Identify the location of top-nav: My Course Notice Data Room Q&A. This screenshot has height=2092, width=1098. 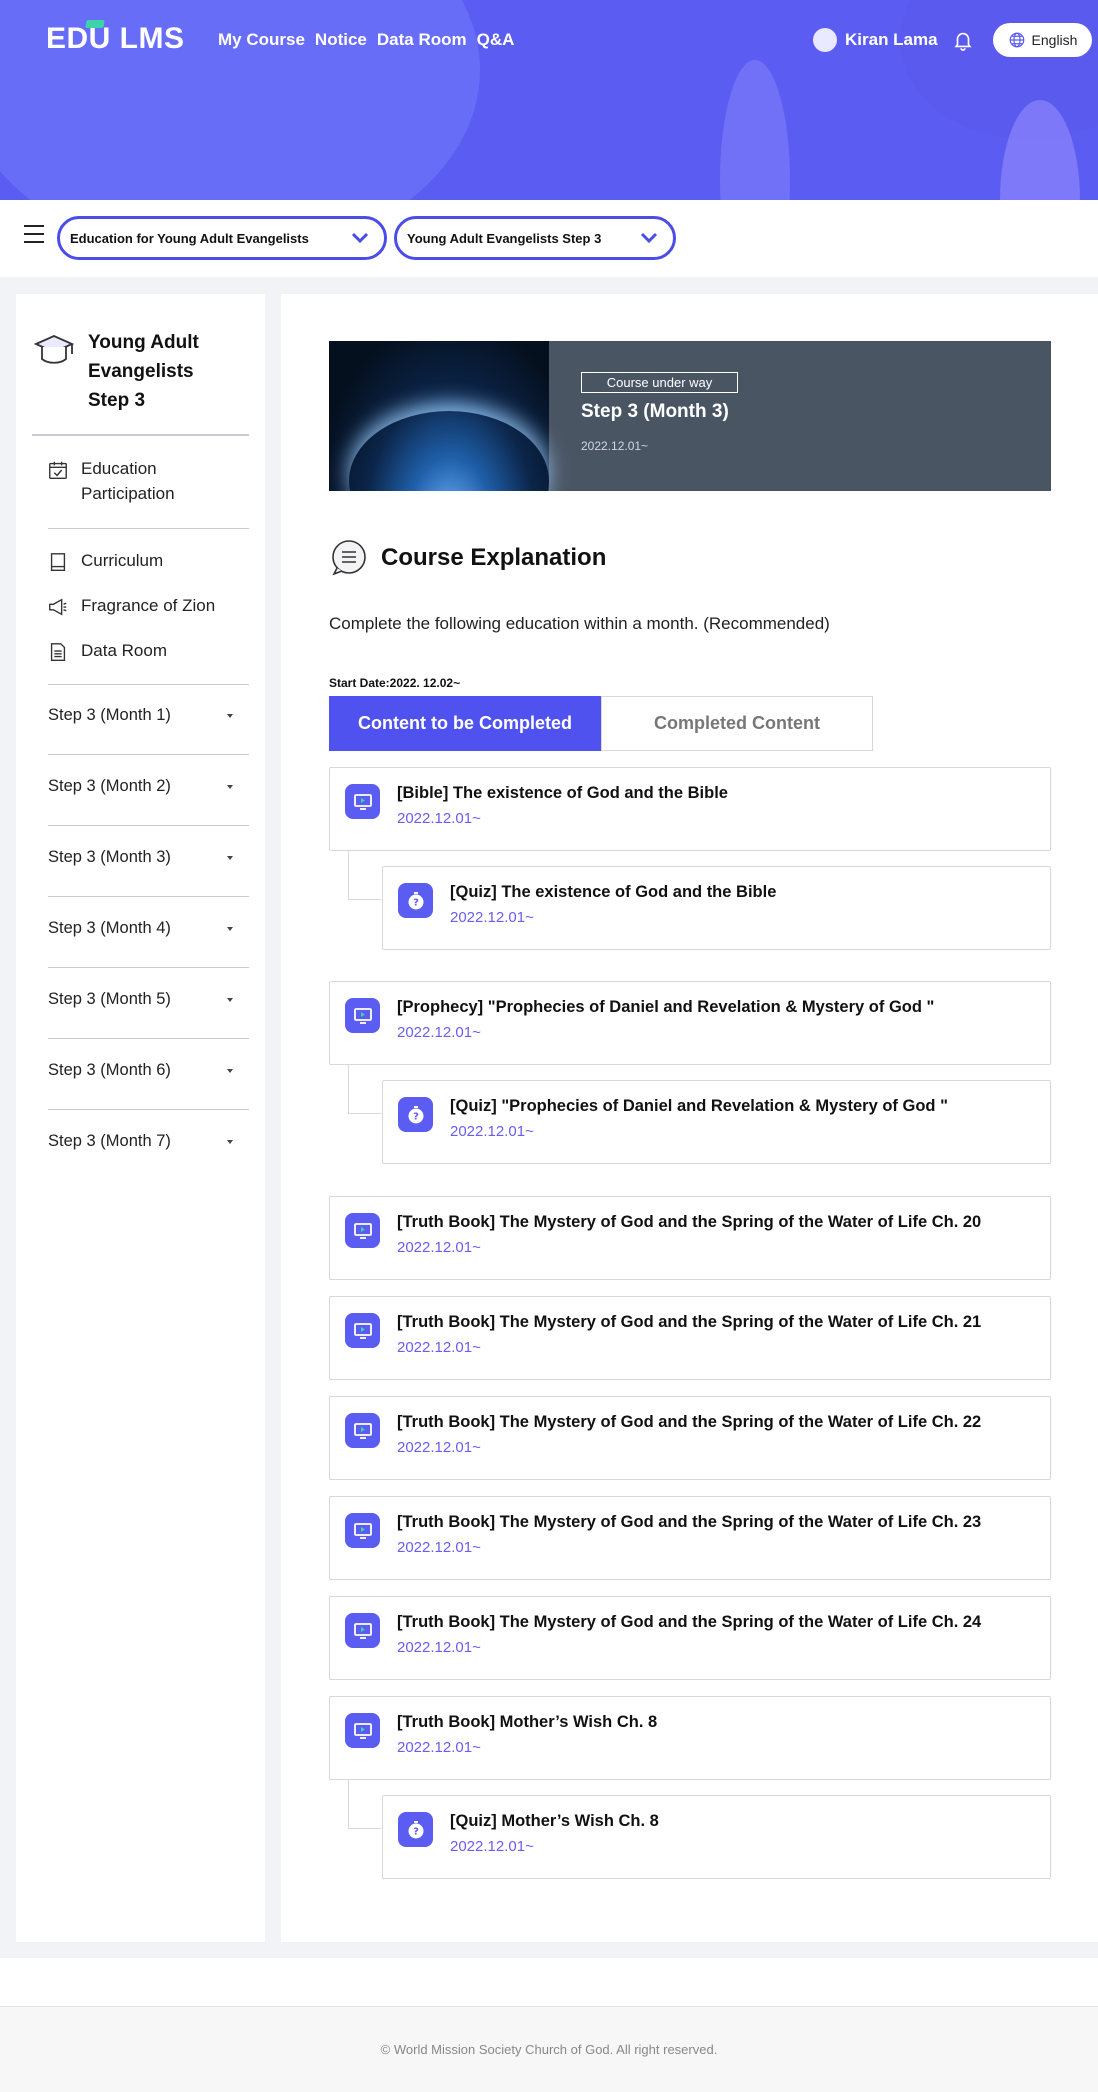
(366, 40).